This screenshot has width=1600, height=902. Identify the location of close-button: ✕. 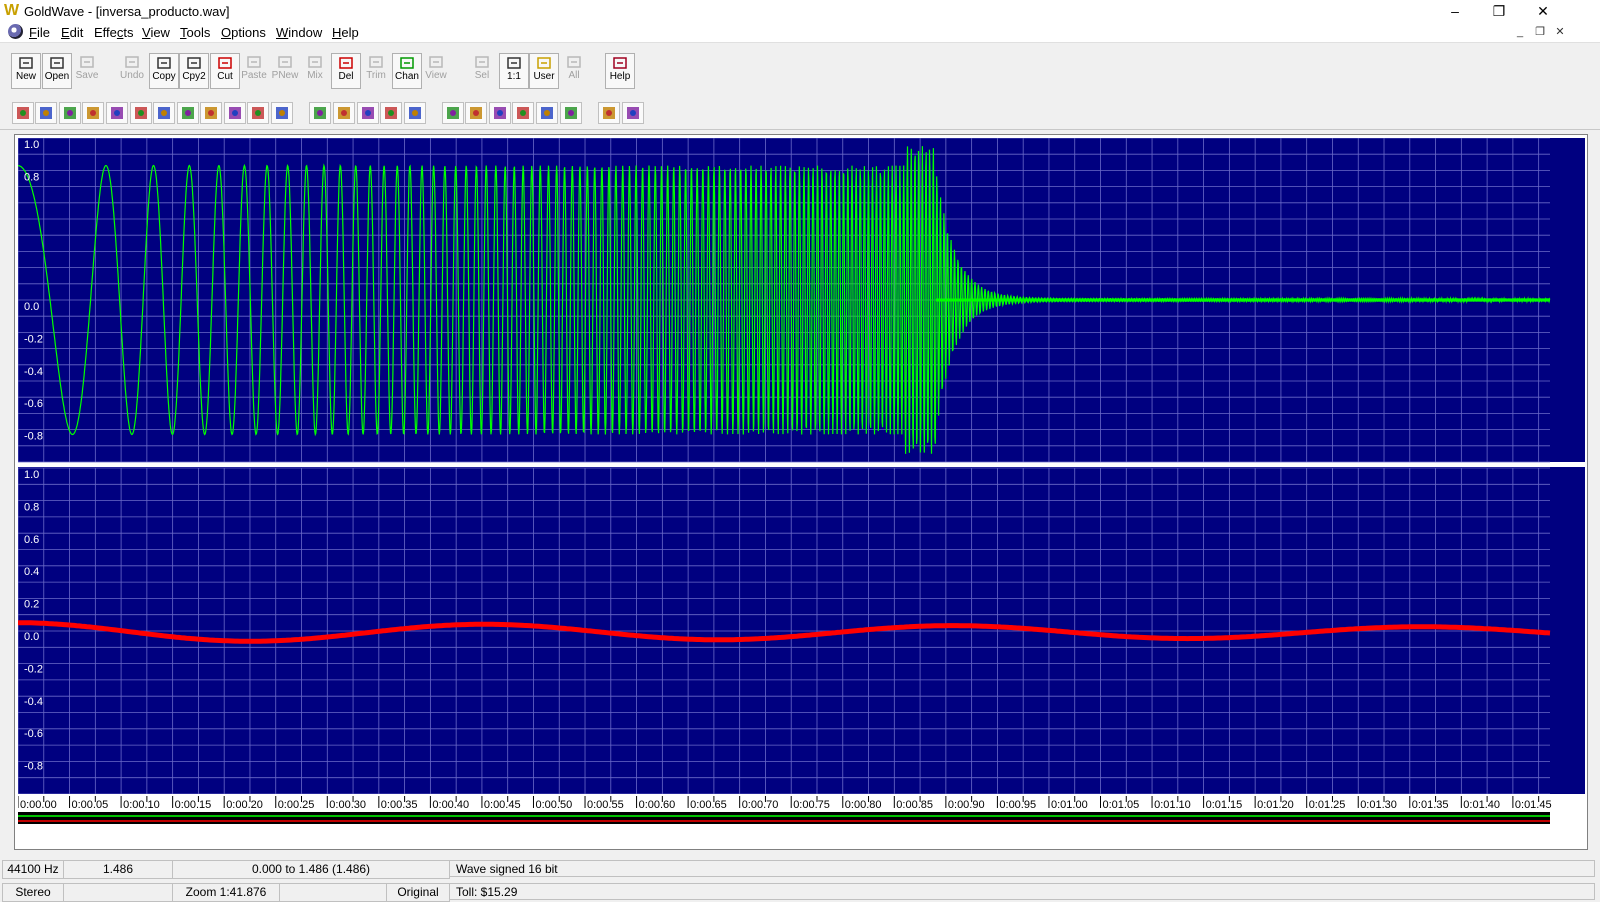
(1543, 11).